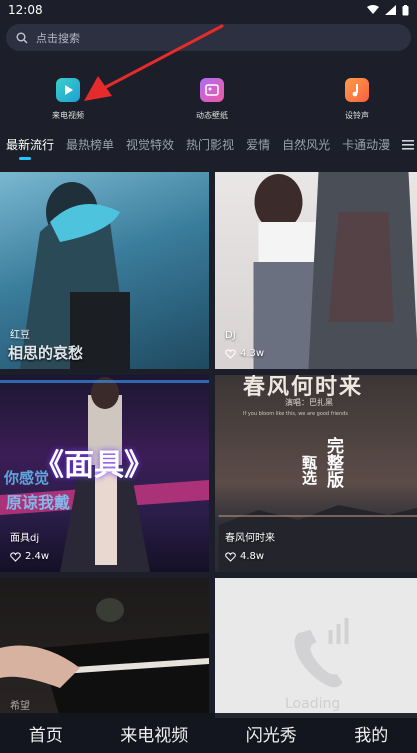 This screenshot has height=753, width=417. What do you see at coordinates (25, 10) in the screenshot?
I see `status-time: 12:08` at bounding box center [25, 10].